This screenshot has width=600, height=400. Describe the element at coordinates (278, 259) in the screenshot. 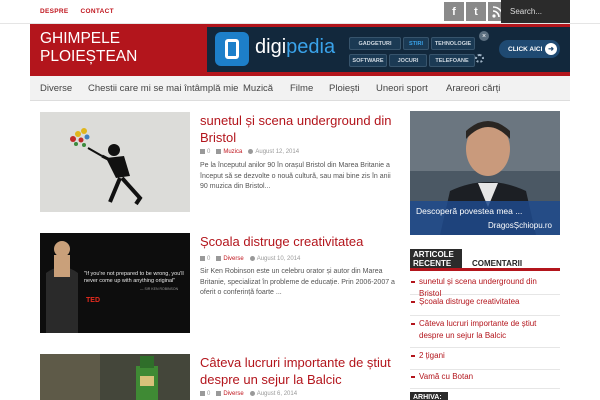

I see `date-value: August 10, 2014` at that location.